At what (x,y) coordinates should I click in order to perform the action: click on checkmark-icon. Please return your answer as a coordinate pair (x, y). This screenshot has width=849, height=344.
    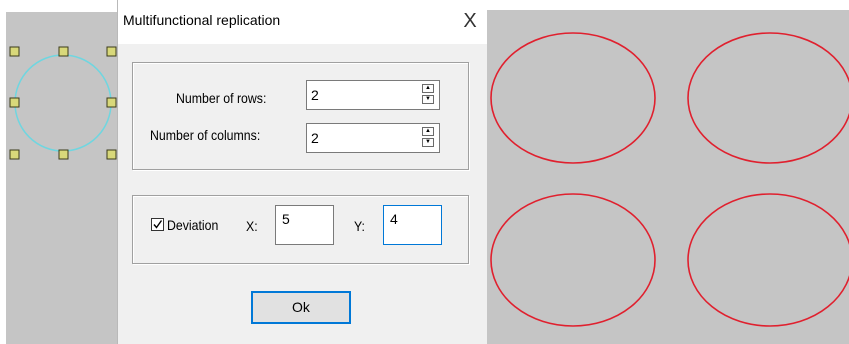
    Looking at the image, I should click on (158, 224).